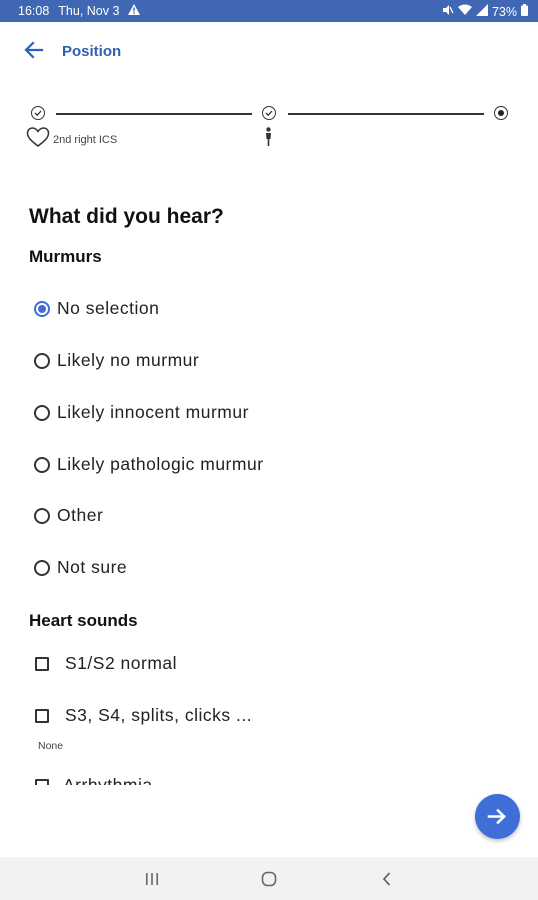 The width and height of the screenshot is (538, 900). Describe the element at coordinates (34, 11) in the screenshot. I see `status-time: 16:08` at that location.